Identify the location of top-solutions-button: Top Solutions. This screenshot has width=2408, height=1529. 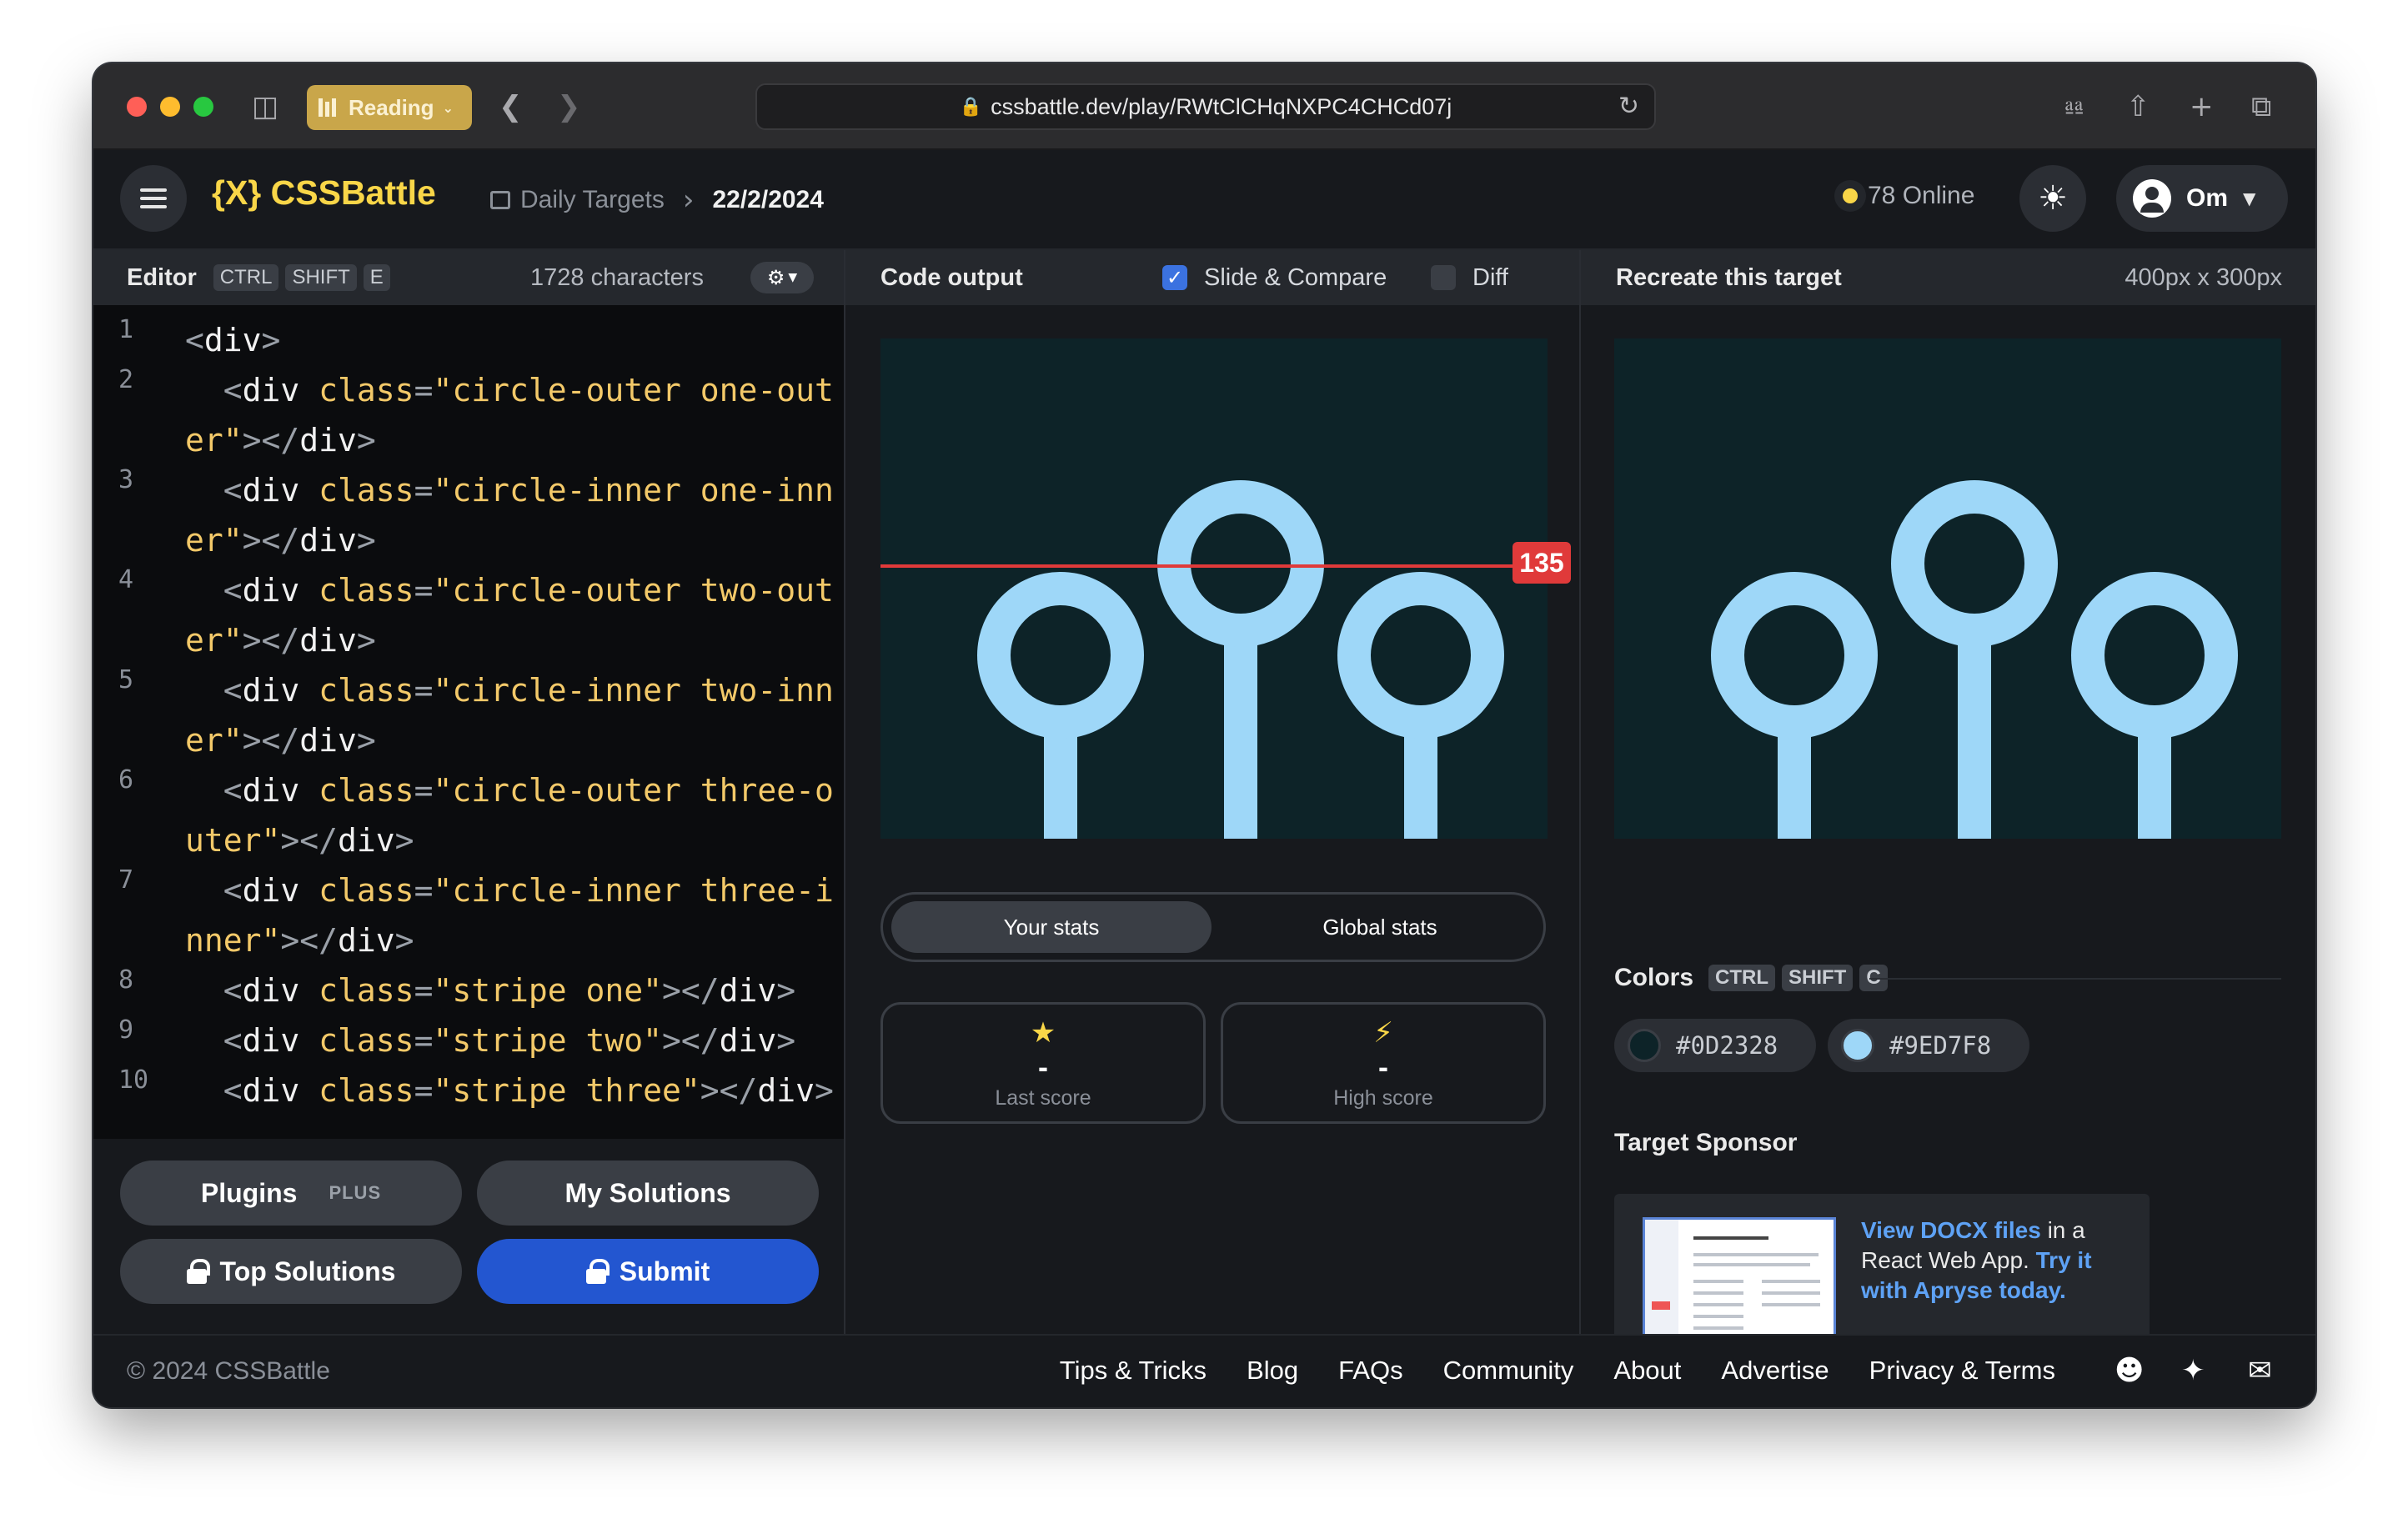
(291, 1271).